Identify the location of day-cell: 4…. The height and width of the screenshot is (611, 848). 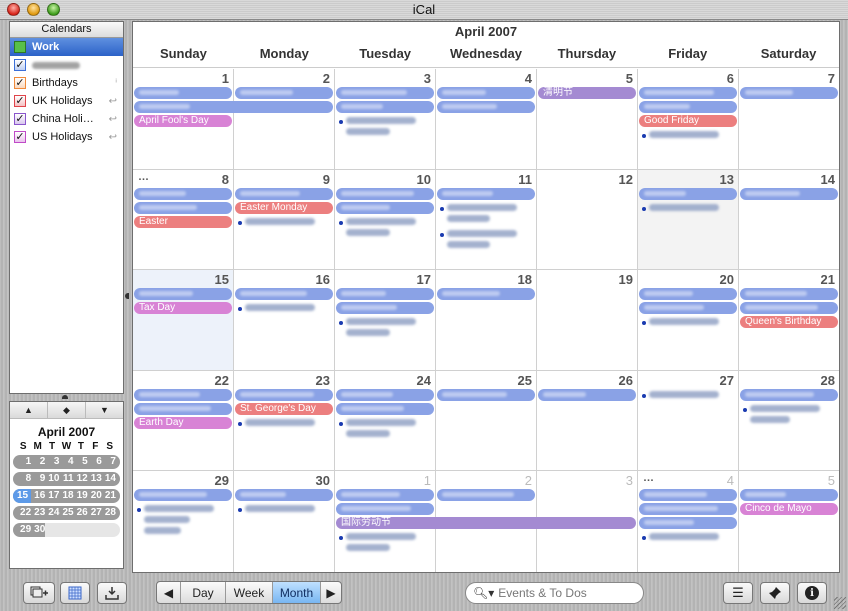
(688, 521).